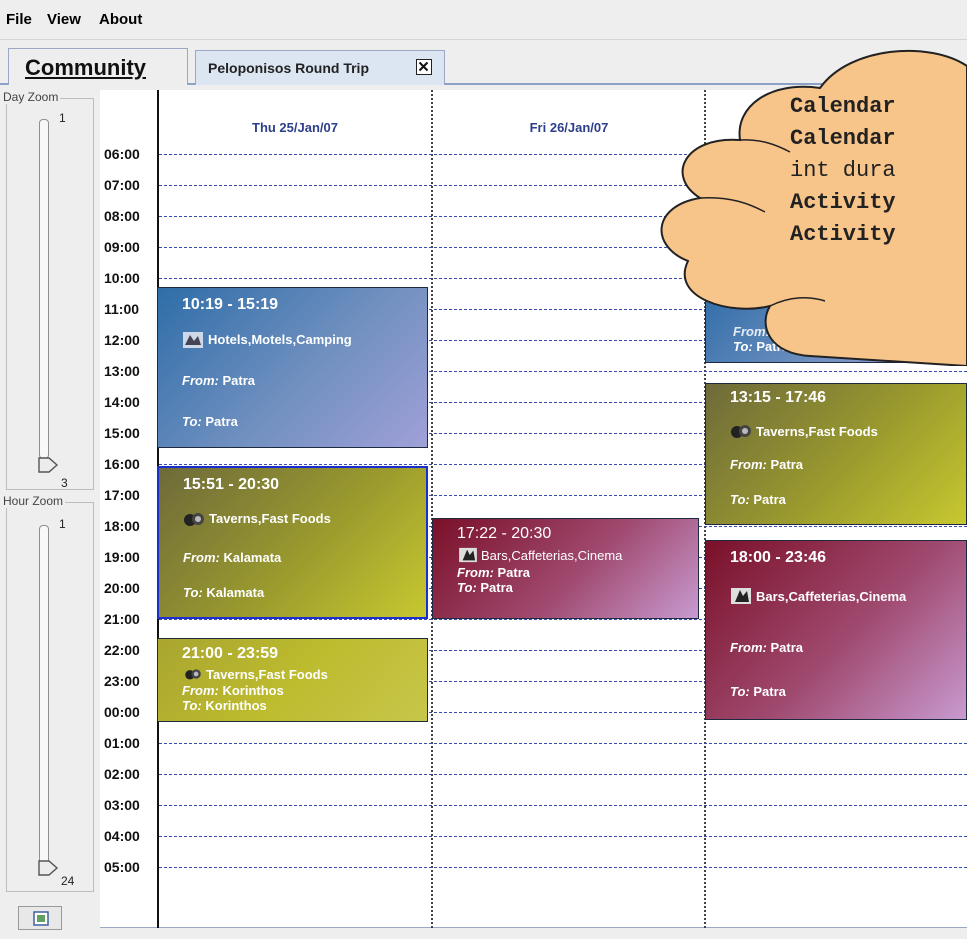 Image resolution: width=967 pixels, height=939 pixels. I want to click on hour-label: 03:00, so click(122, 805).